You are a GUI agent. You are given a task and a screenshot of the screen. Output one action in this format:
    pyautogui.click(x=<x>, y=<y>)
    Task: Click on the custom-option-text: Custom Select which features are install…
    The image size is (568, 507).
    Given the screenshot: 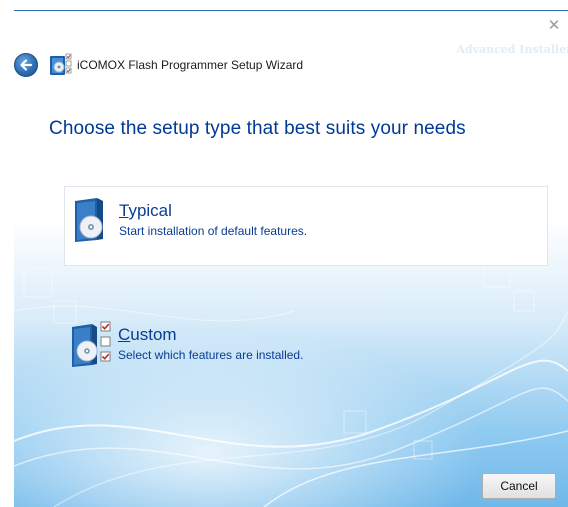 What is the action you would take?
    pyautogui.click(x=210, y=343)
    